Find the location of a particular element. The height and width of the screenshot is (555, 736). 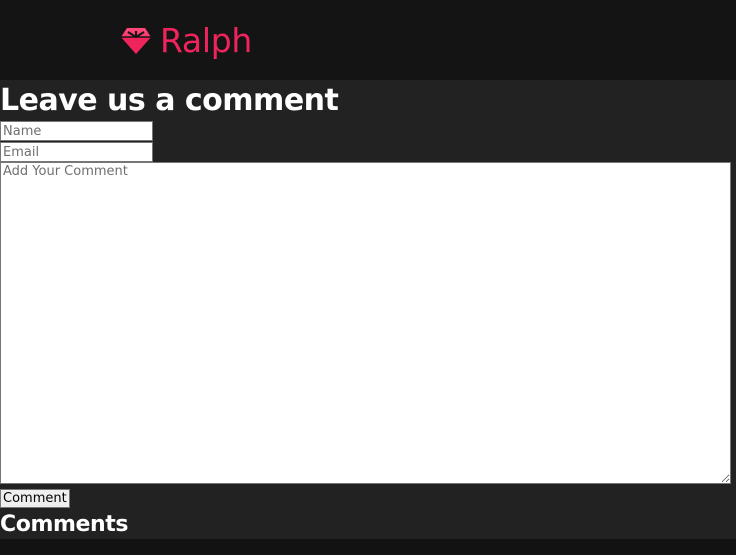

form-title: Leave us a comment is located at coordinates (169, 100).